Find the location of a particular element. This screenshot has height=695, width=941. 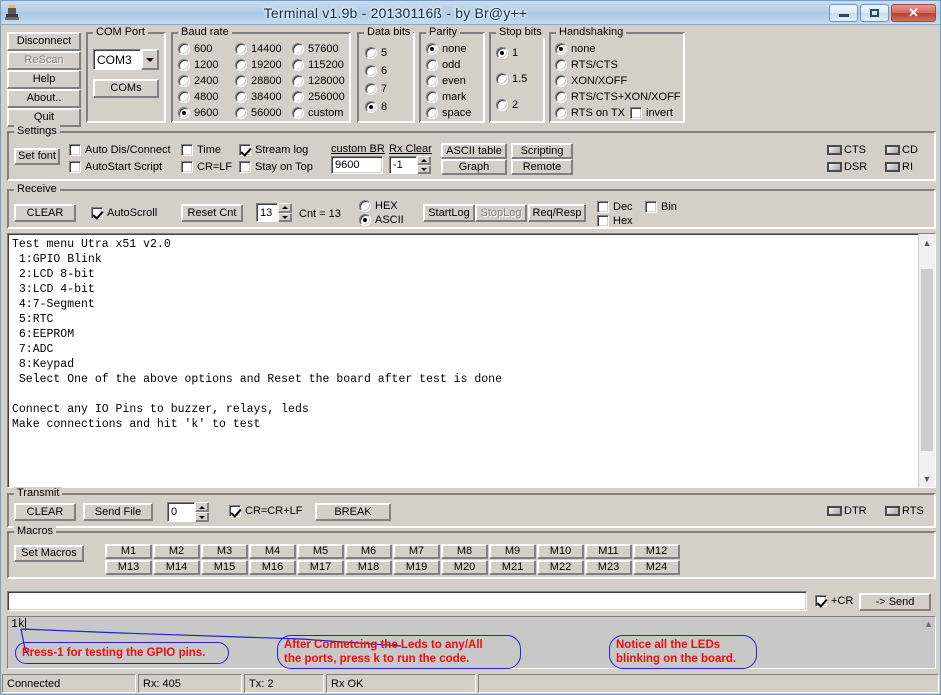

cr-cr-lf-checkbox: CR=CR+LF is located at coordinates (265, 511).